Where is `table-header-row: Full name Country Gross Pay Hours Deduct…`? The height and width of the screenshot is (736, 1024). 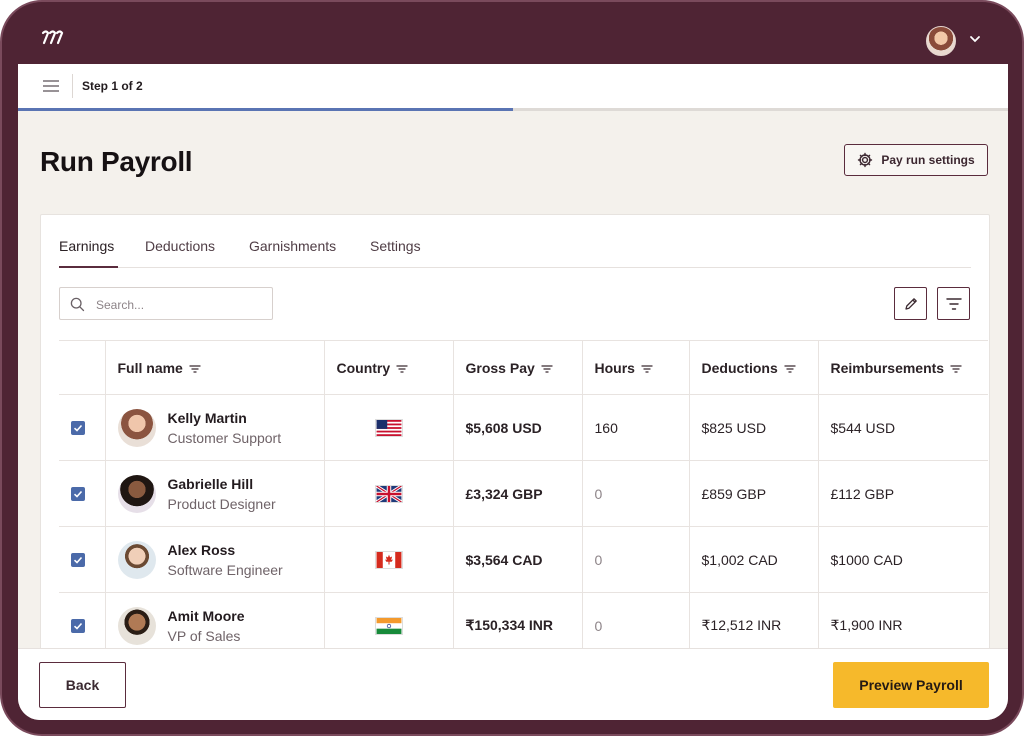
table-header-row: Full name Country Gross Pay Hours Deduct… is located at coordinates (523, 367).